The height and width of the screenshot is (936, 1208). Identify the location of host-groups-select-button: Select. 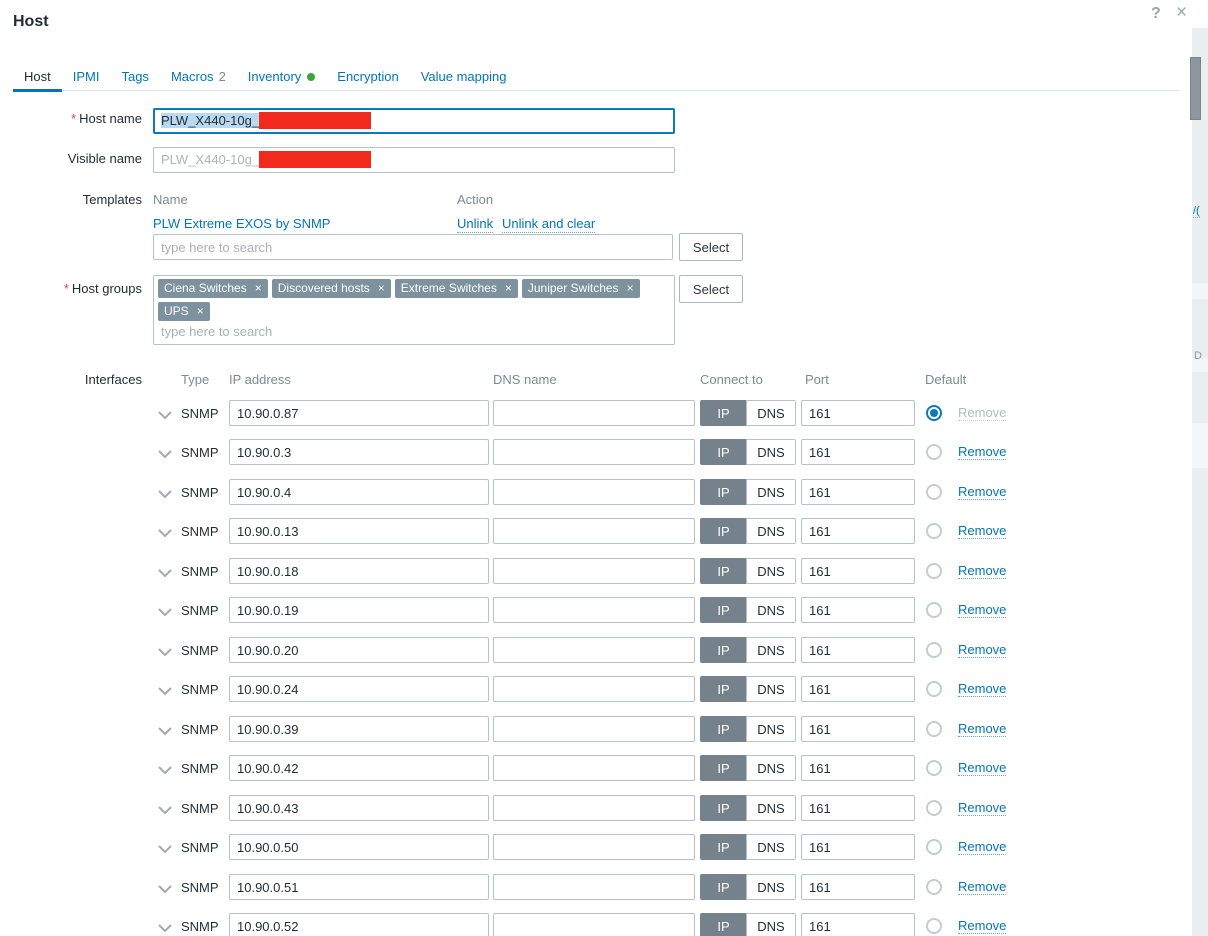
(711, 289).